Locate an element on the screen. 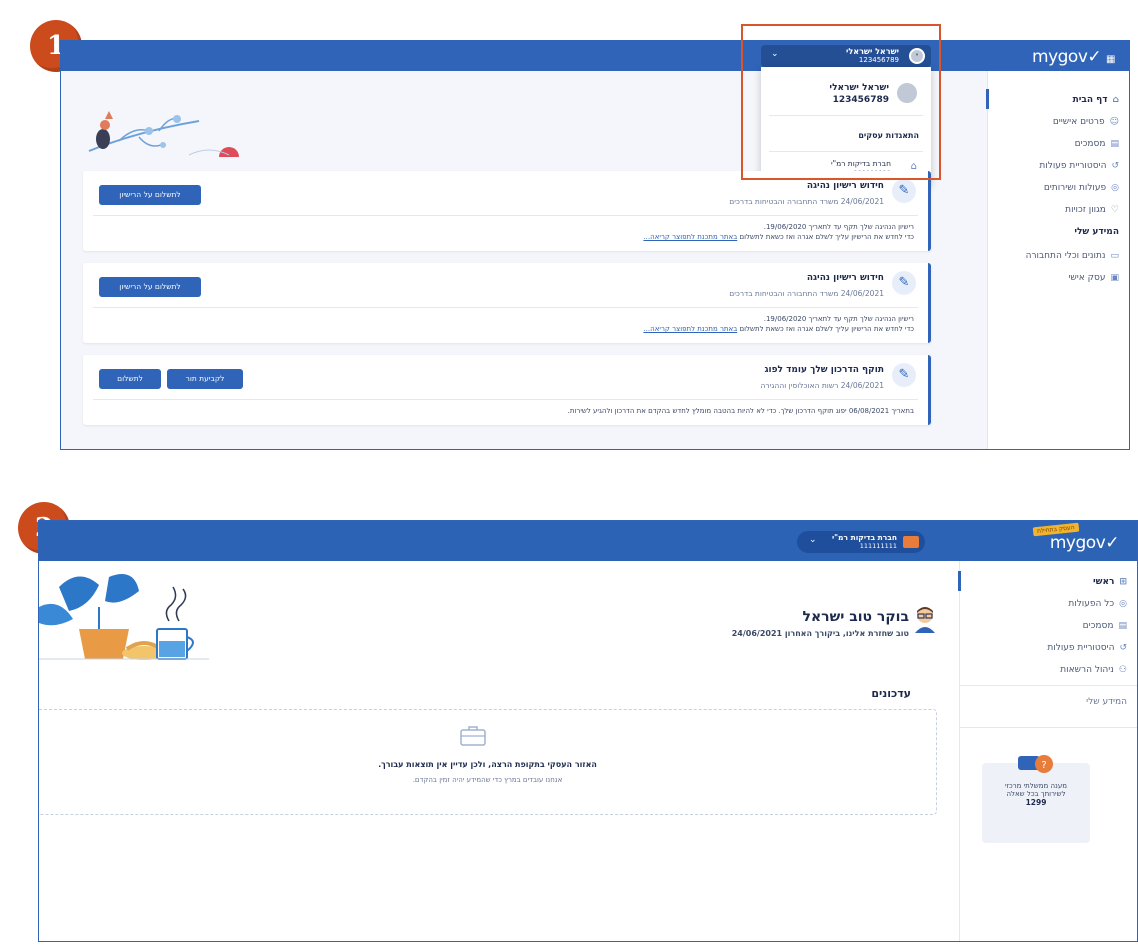  schedule-appointment-button: לקביעת תור is located at coordinates (205, 379).